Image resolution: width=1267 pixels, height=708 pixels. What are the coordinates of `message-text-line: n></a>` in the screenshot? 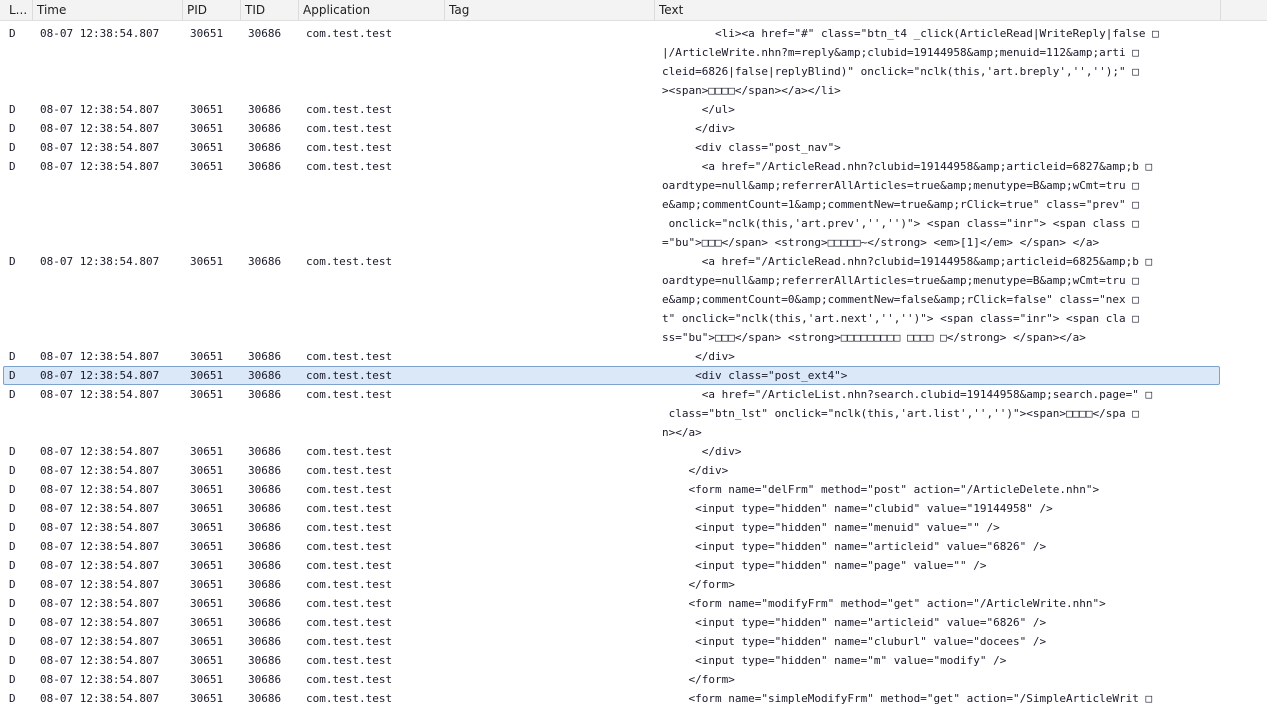 It's located at (682, 432).